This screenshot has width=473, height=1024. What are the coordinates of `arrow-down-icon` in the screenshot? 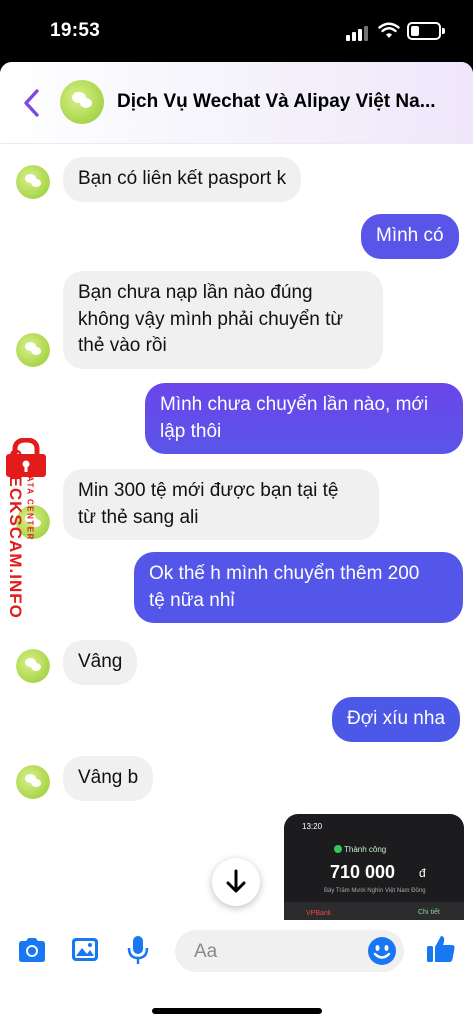 It's located at (236, 881).